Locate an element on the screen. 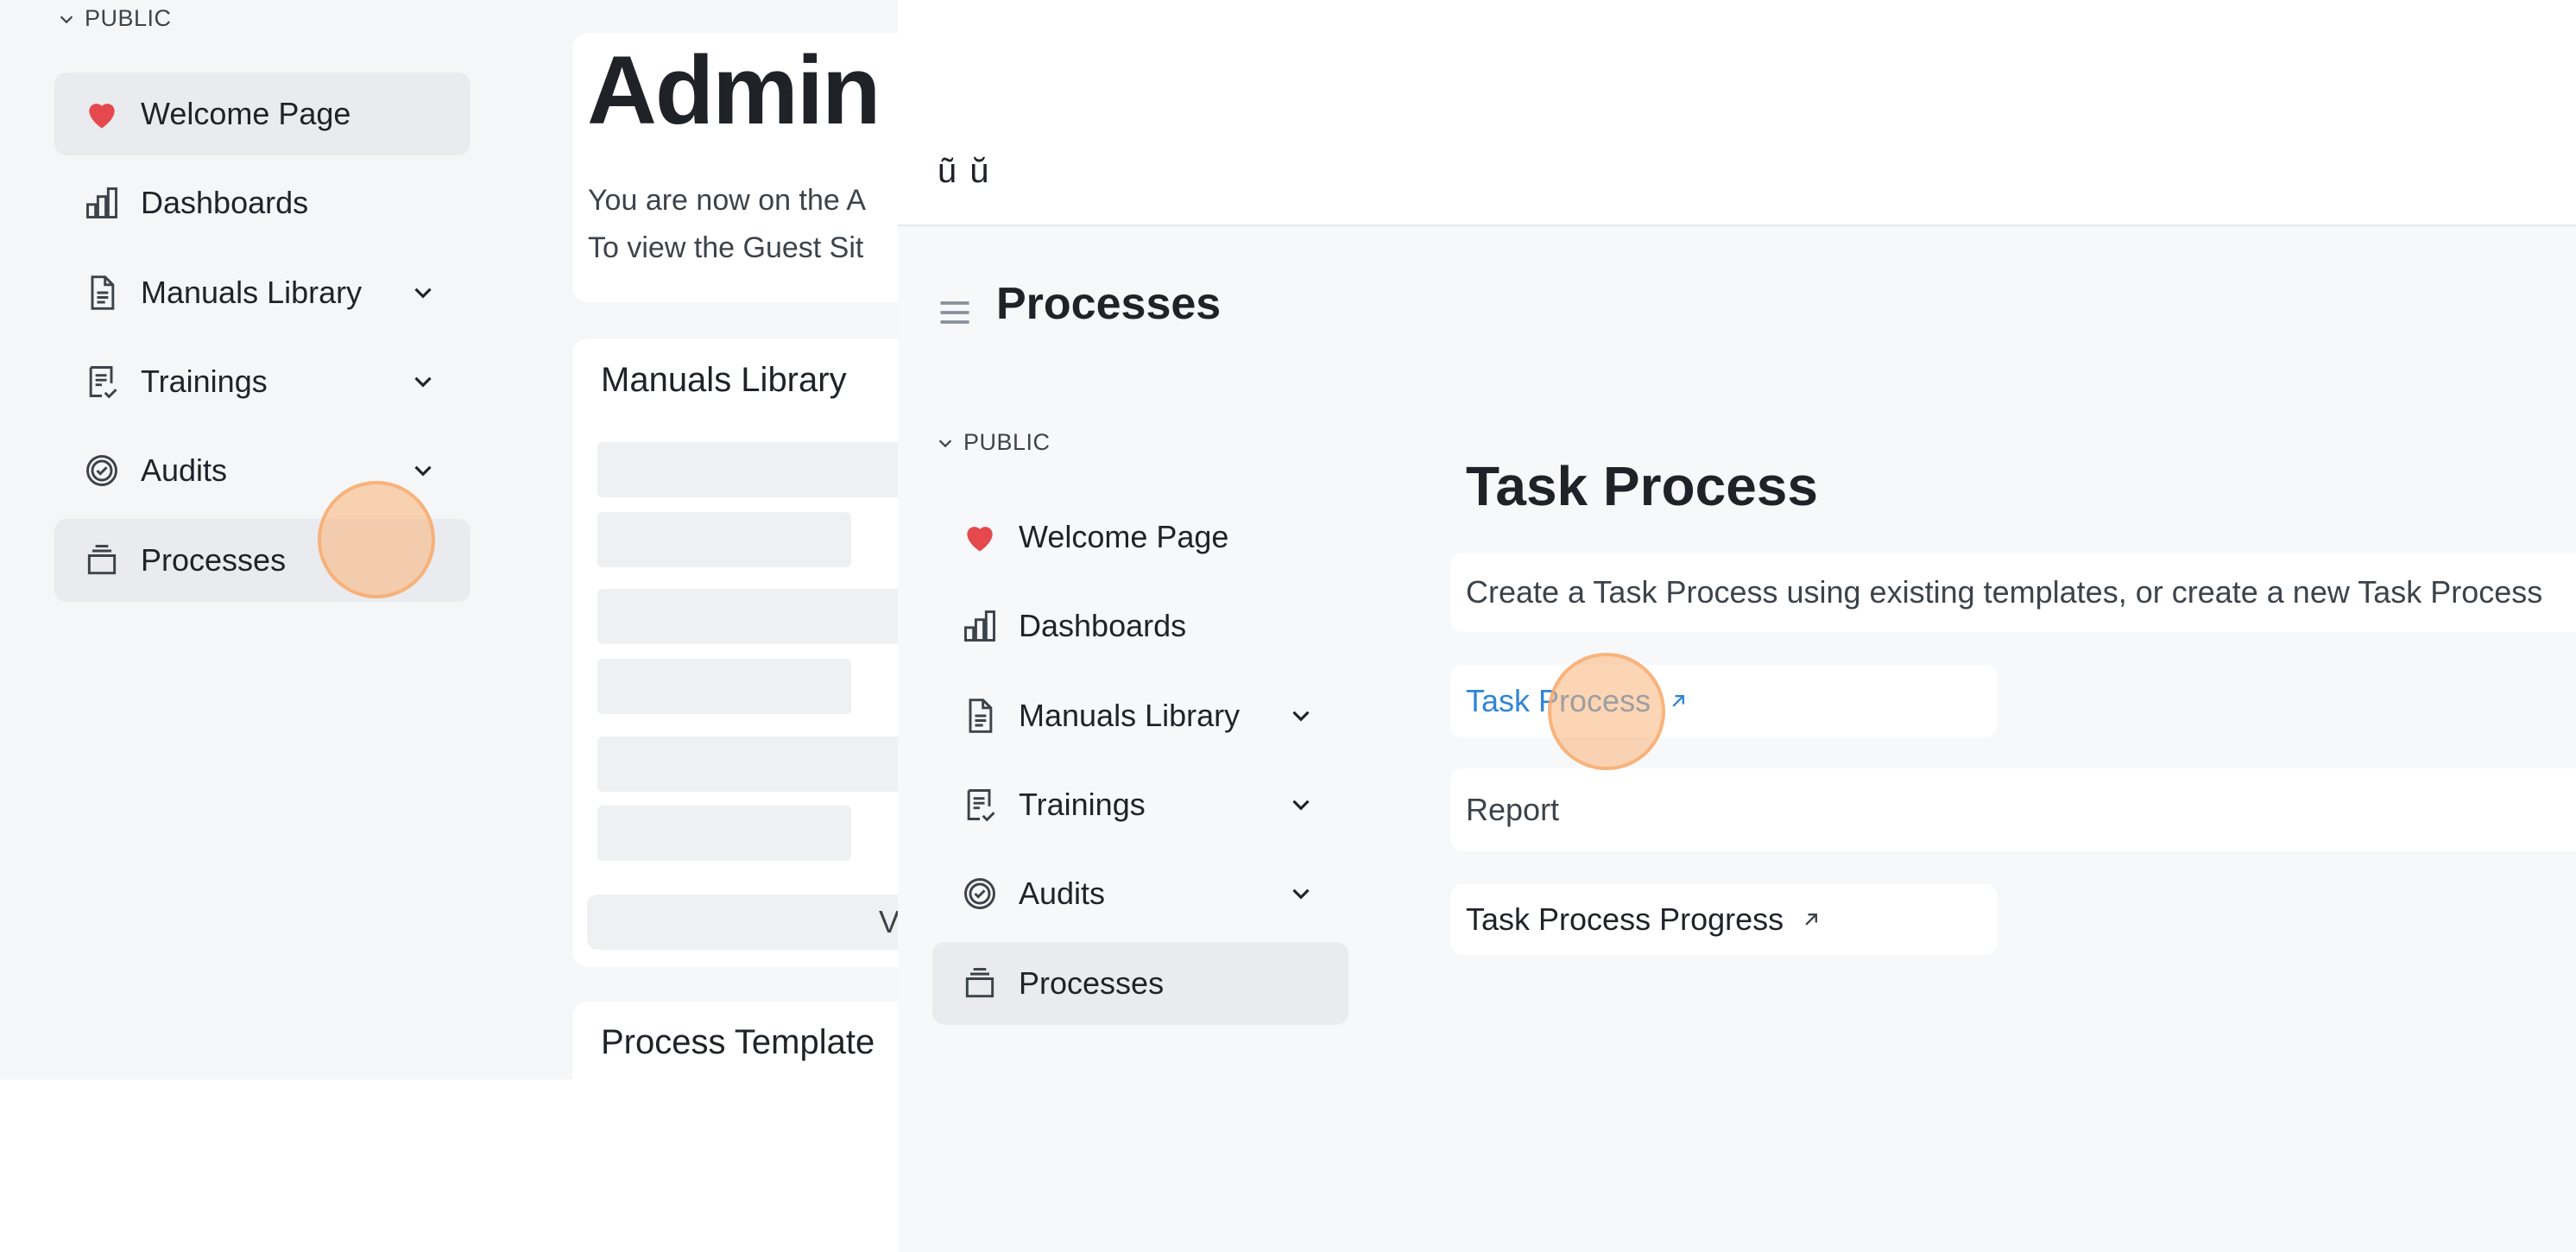 This screenshot has width=2576, height=1252. report-label: Report is located at coordinates (1513, 809).